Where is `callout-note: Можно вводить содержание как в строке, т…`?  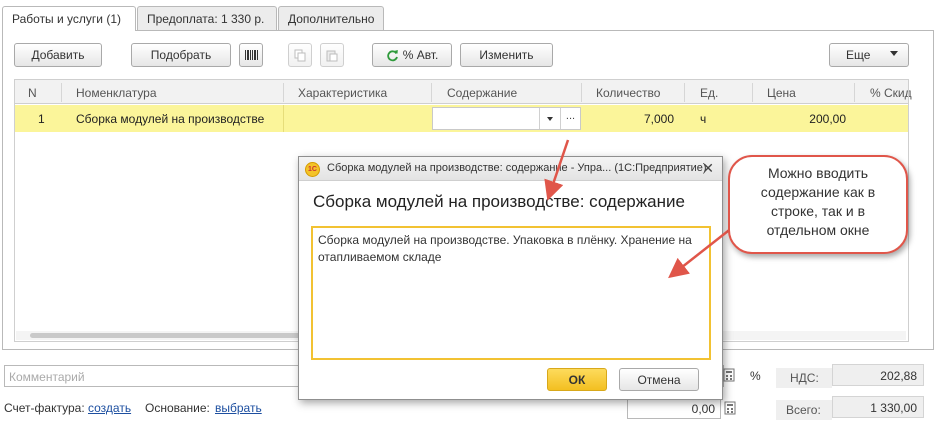
callout-note: Можно вводить содержание как в строке, т… is located at coordinates (818, 204).